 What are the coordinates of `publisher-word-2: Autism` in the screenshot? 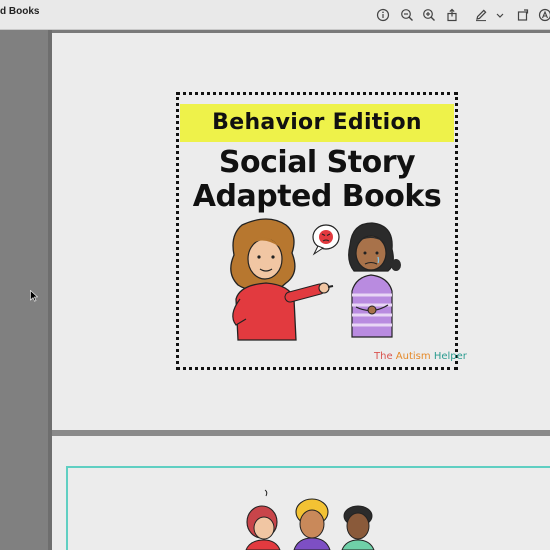 It's located at (413, 356).